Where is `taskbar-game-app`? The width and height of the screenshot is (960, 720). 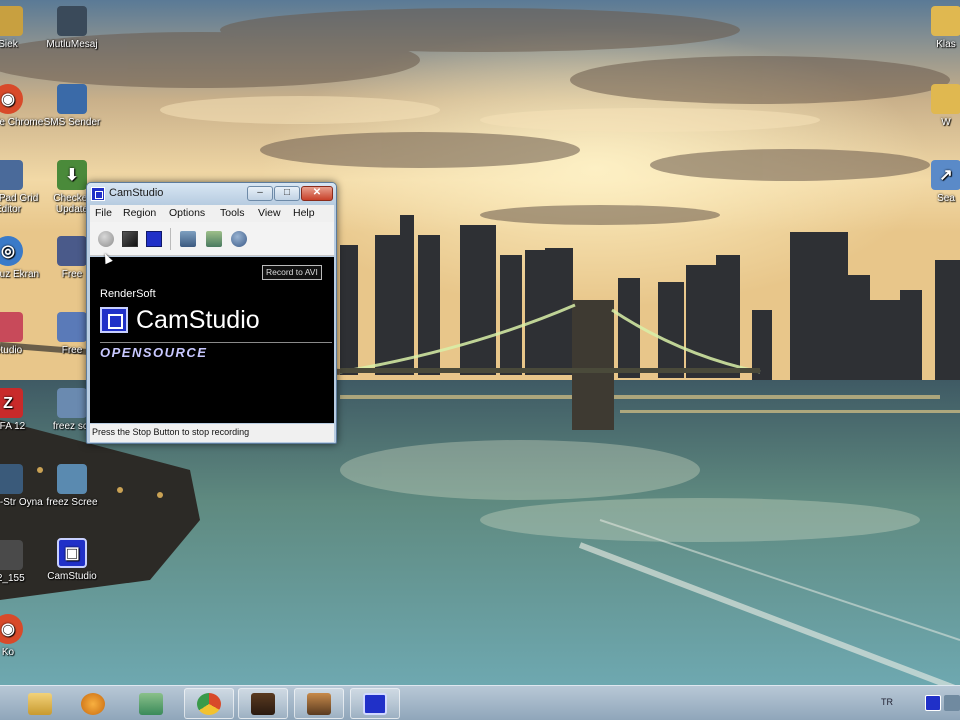
taskbar-game-app is located at coordinates (319, 703).